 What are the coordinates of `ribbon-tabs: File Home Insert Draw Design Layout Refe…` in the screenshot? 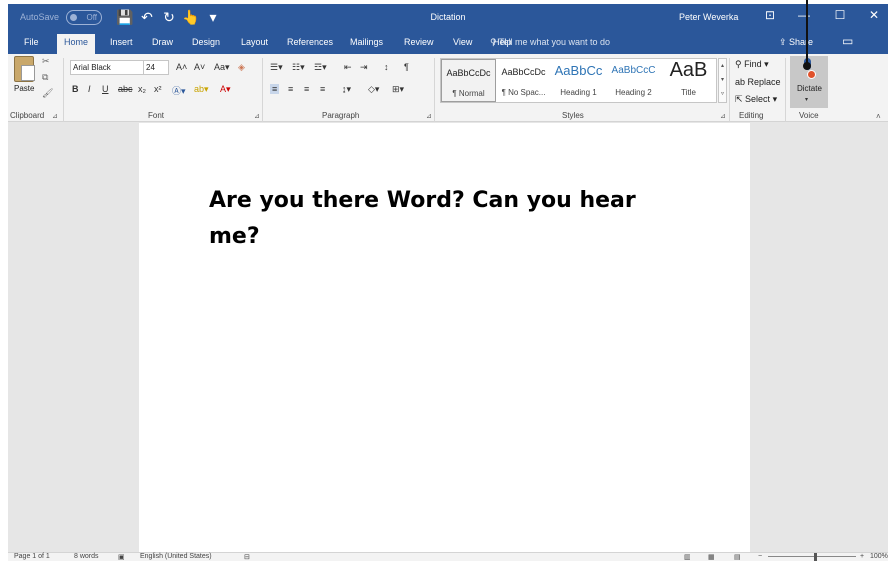 It's located at (448, 43).